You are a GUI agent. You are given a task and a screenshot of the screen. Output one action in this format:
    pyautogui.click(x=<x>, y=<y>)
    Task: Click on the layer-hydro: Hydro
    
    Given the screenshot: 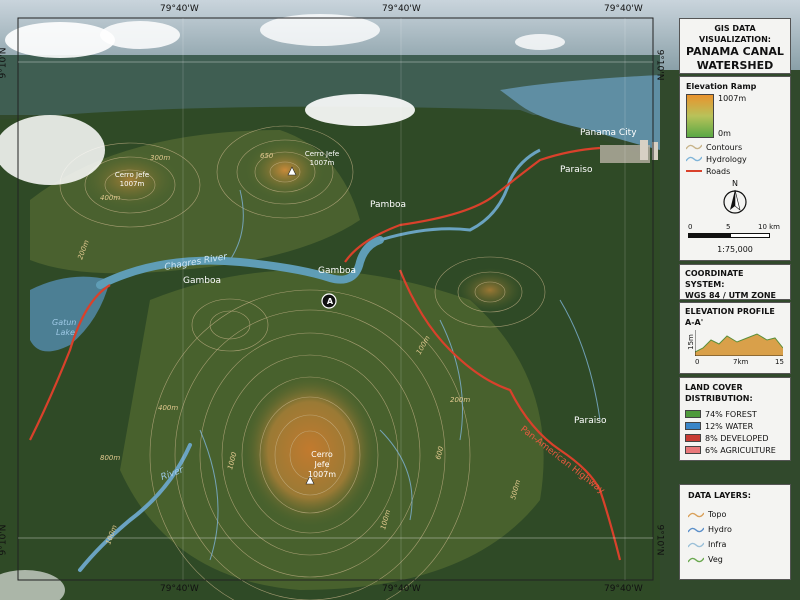 What is the action you would take?
    pyautogui.click(x=735, y=529)
    